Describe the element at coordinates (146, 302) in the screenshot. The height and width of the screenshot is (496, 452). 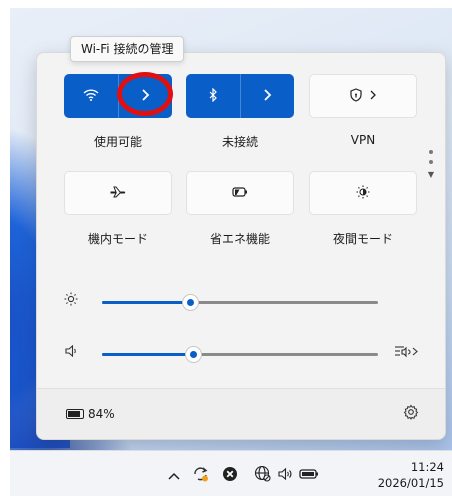
I see `brightness-slider-fill` at that location.